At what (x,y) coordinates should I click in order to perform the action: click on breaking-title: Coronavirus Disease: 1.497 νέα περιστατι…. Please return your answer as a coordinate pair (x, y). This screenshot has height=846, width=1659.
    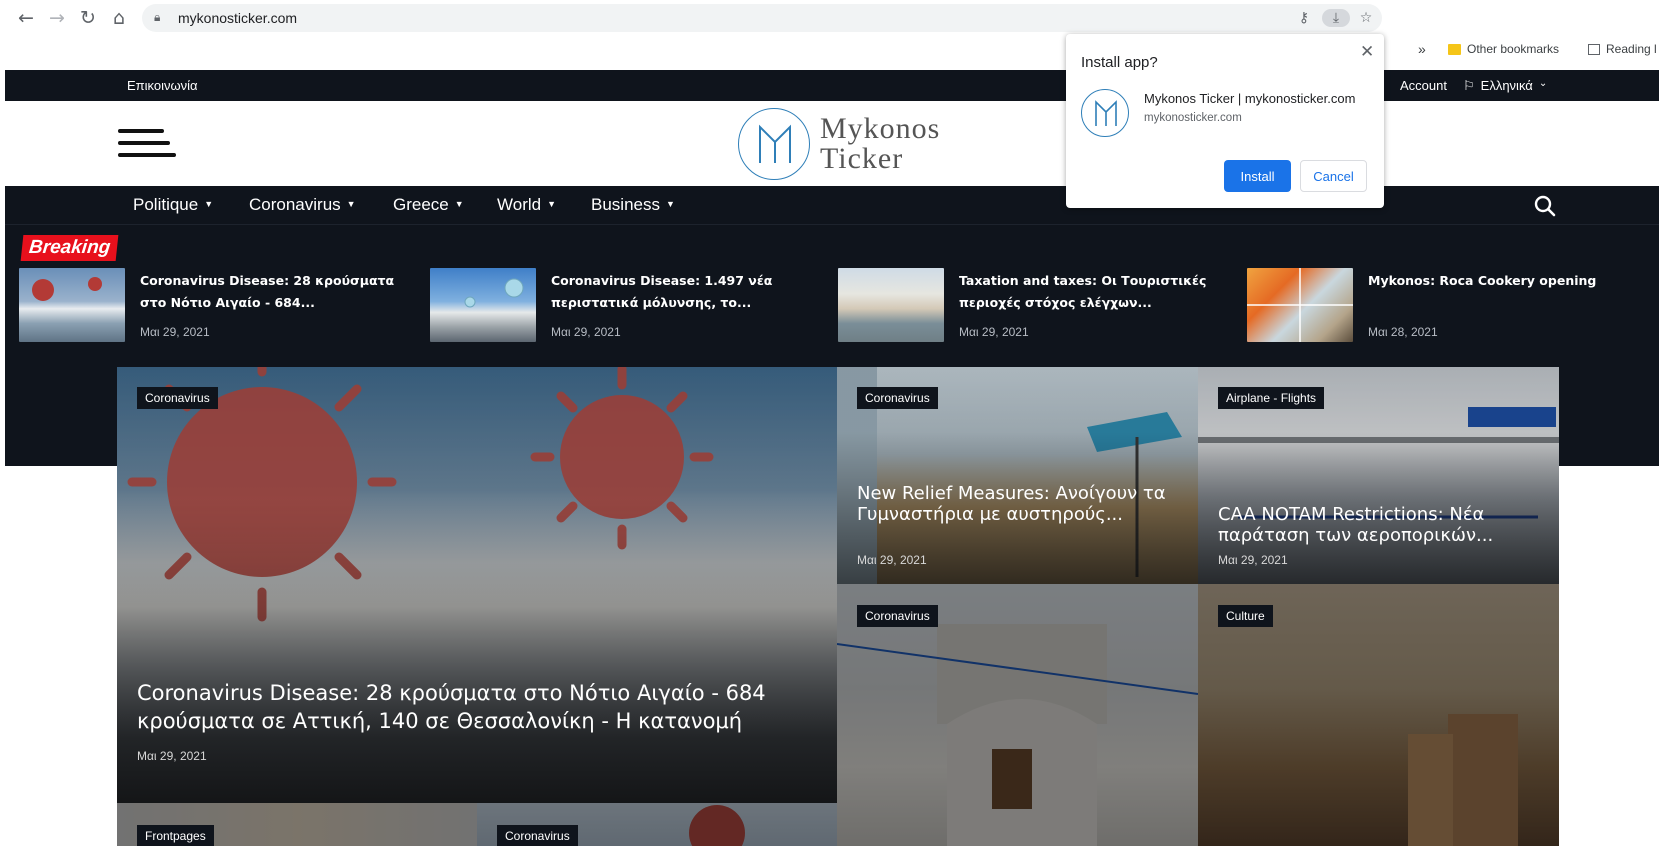
    Looking at the image, I should click on (681, 292).